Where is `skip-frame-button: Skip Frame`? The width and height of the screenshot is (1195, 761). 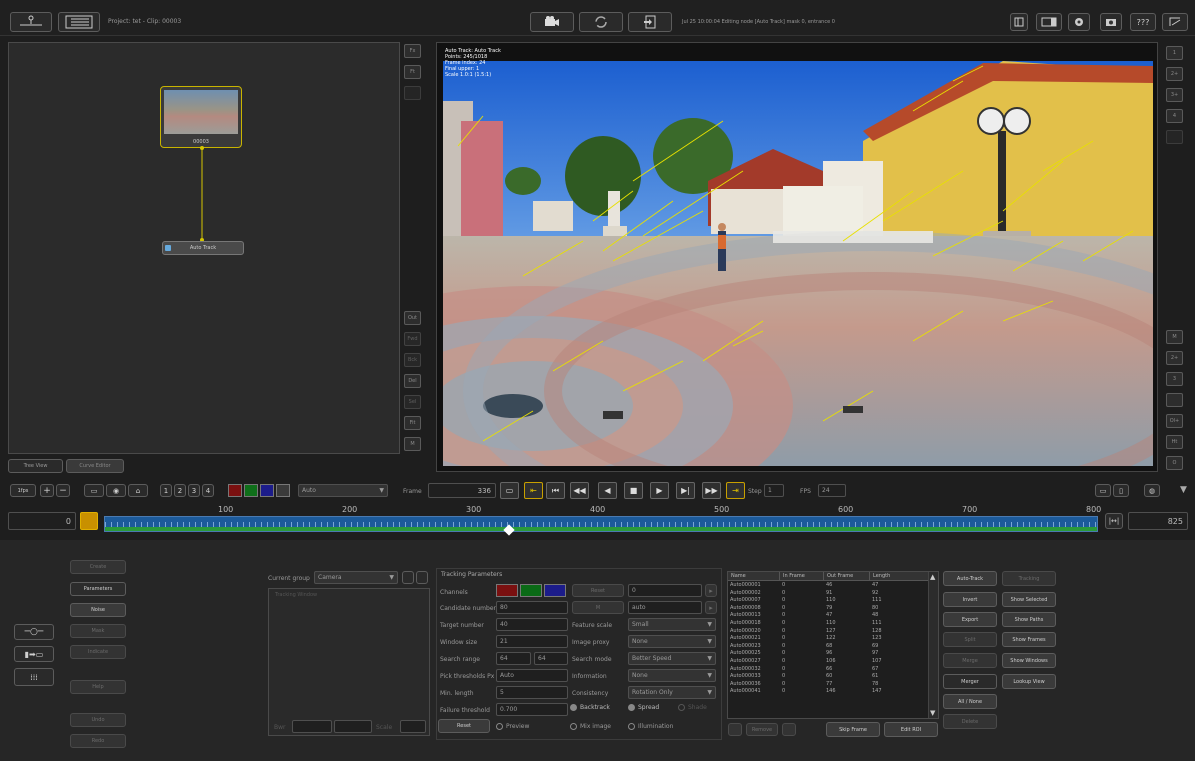 skip-frame-button: Skip Frame is located at coordinates (853, 729).